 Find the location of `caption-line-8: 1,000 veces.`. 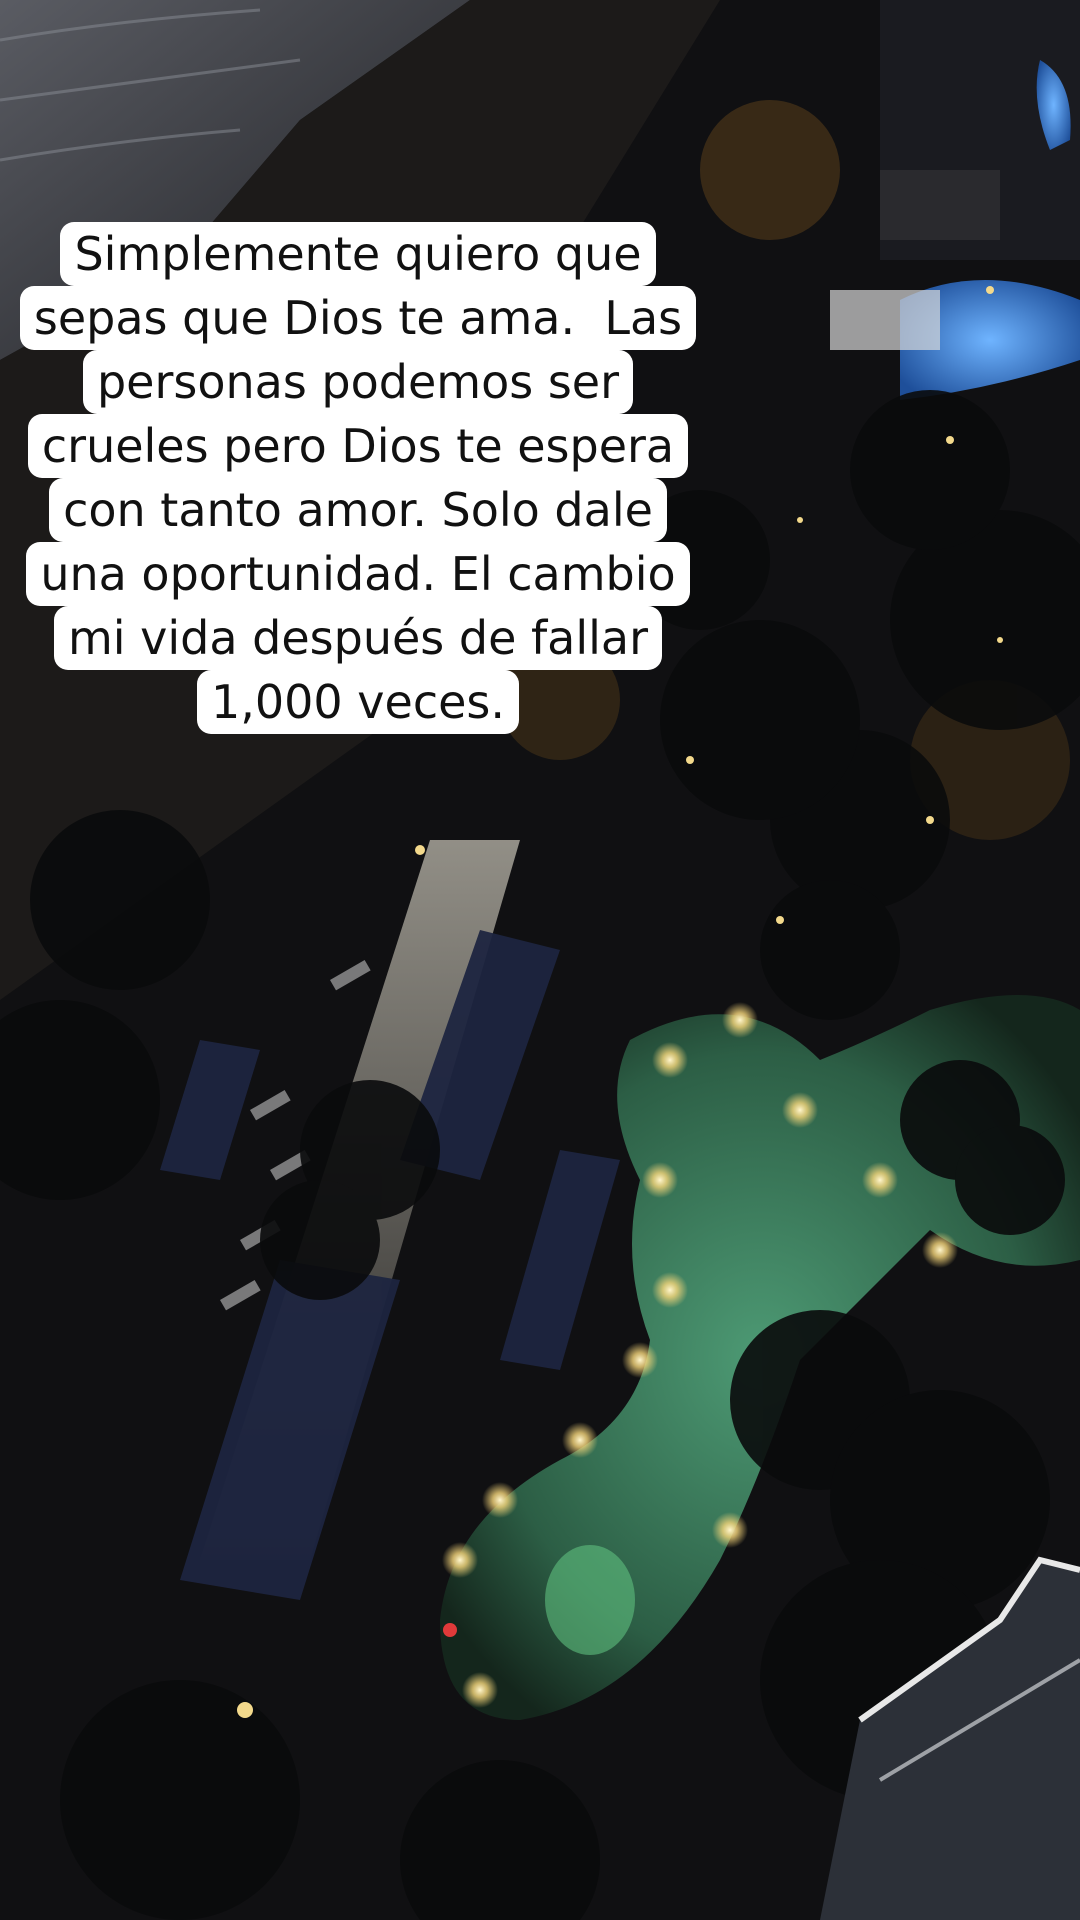

caption-line-8: 1,000 veces. is located at coordinates (357, 702).